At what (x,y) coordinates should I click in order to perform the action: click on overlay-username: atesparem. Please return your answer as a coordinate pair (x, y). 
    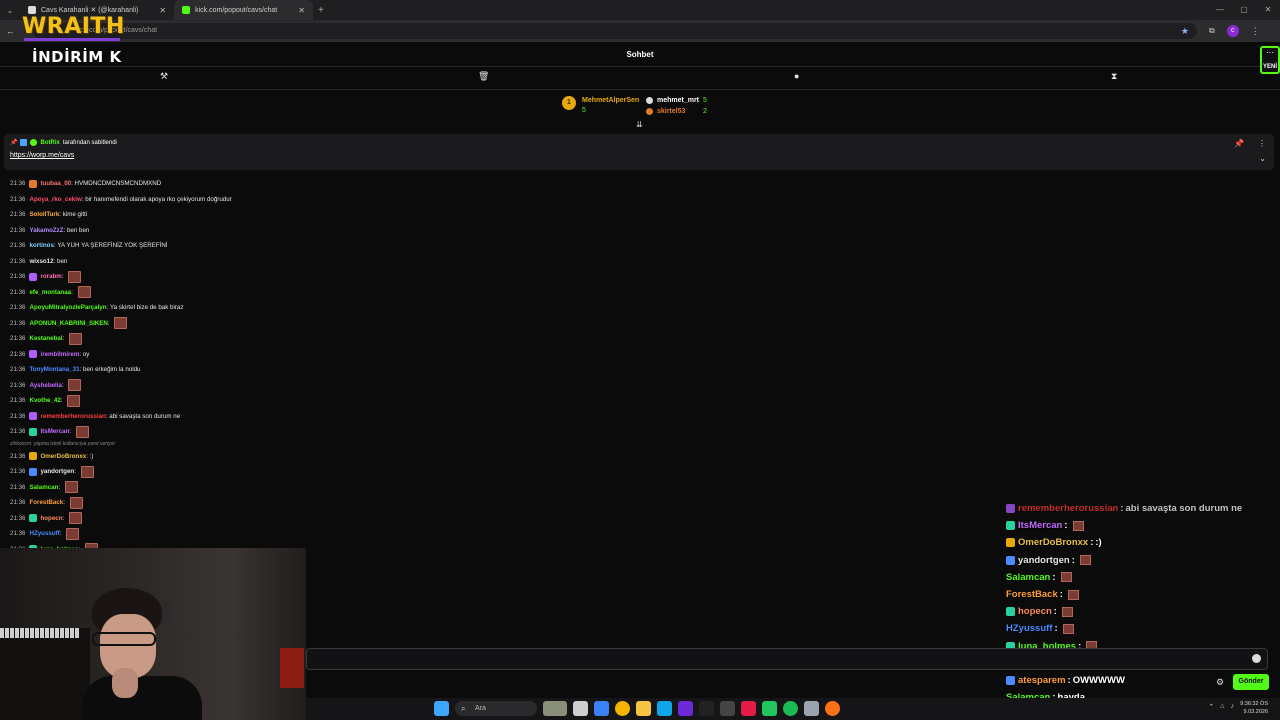
    Looking at the image, I should click on (1042, 680).